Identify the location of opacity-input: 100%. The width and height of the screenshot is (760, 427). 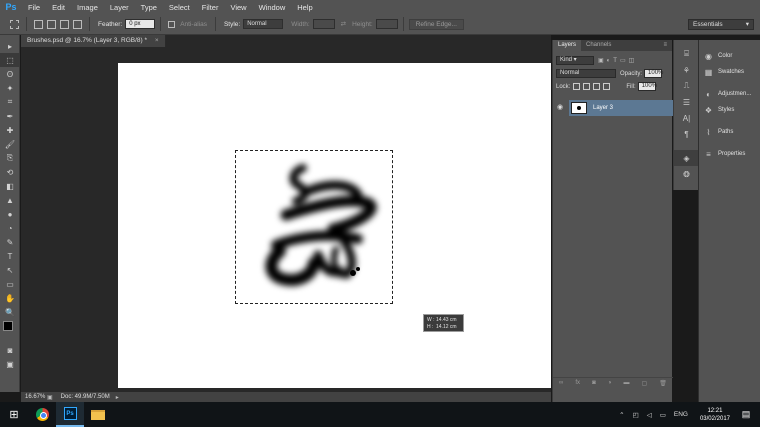
(653, 73).